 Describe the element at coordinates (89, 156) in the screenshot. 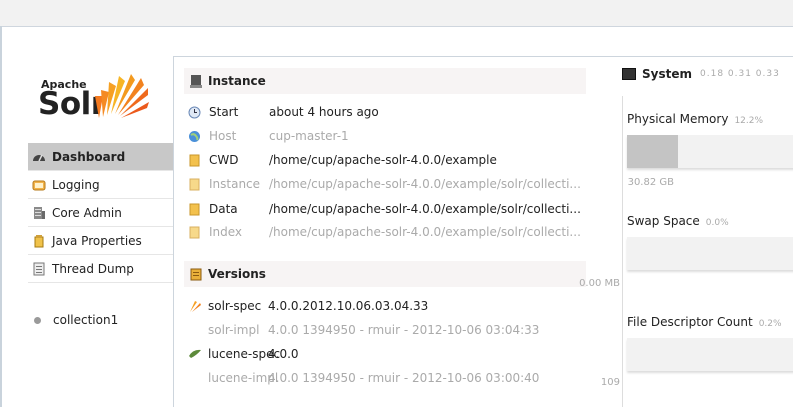

I see `nav-item-label: Dashboard` at that location.